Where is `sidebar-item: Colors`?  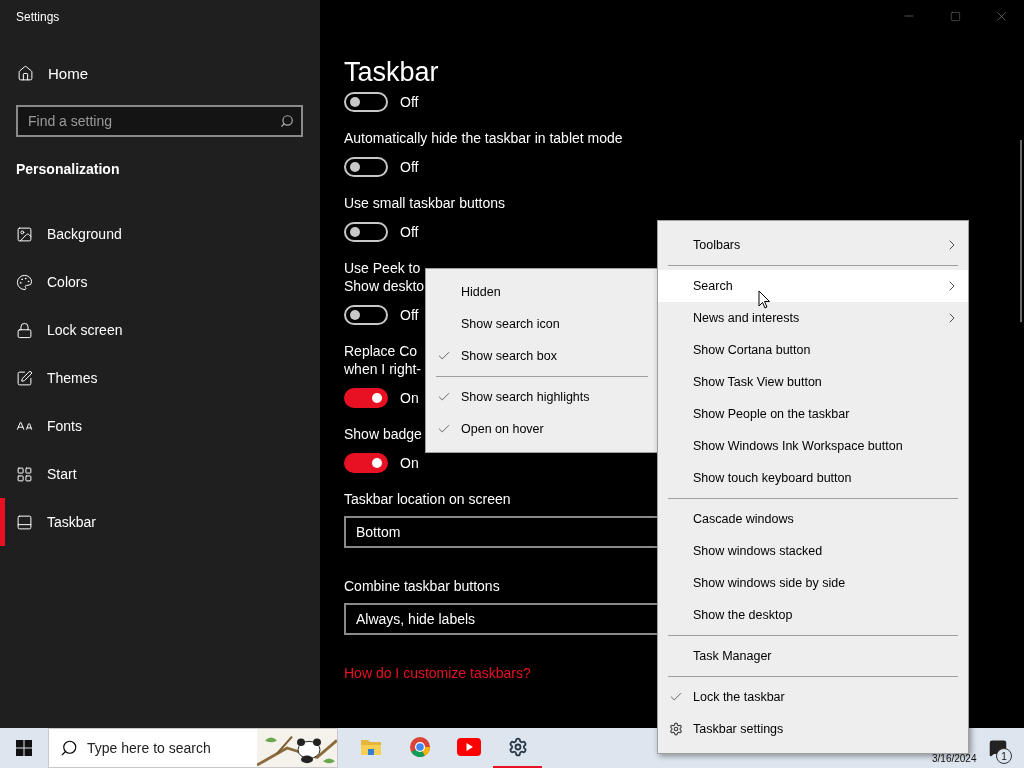
sidebar-item: Colors is located at coordinates (160, 282).